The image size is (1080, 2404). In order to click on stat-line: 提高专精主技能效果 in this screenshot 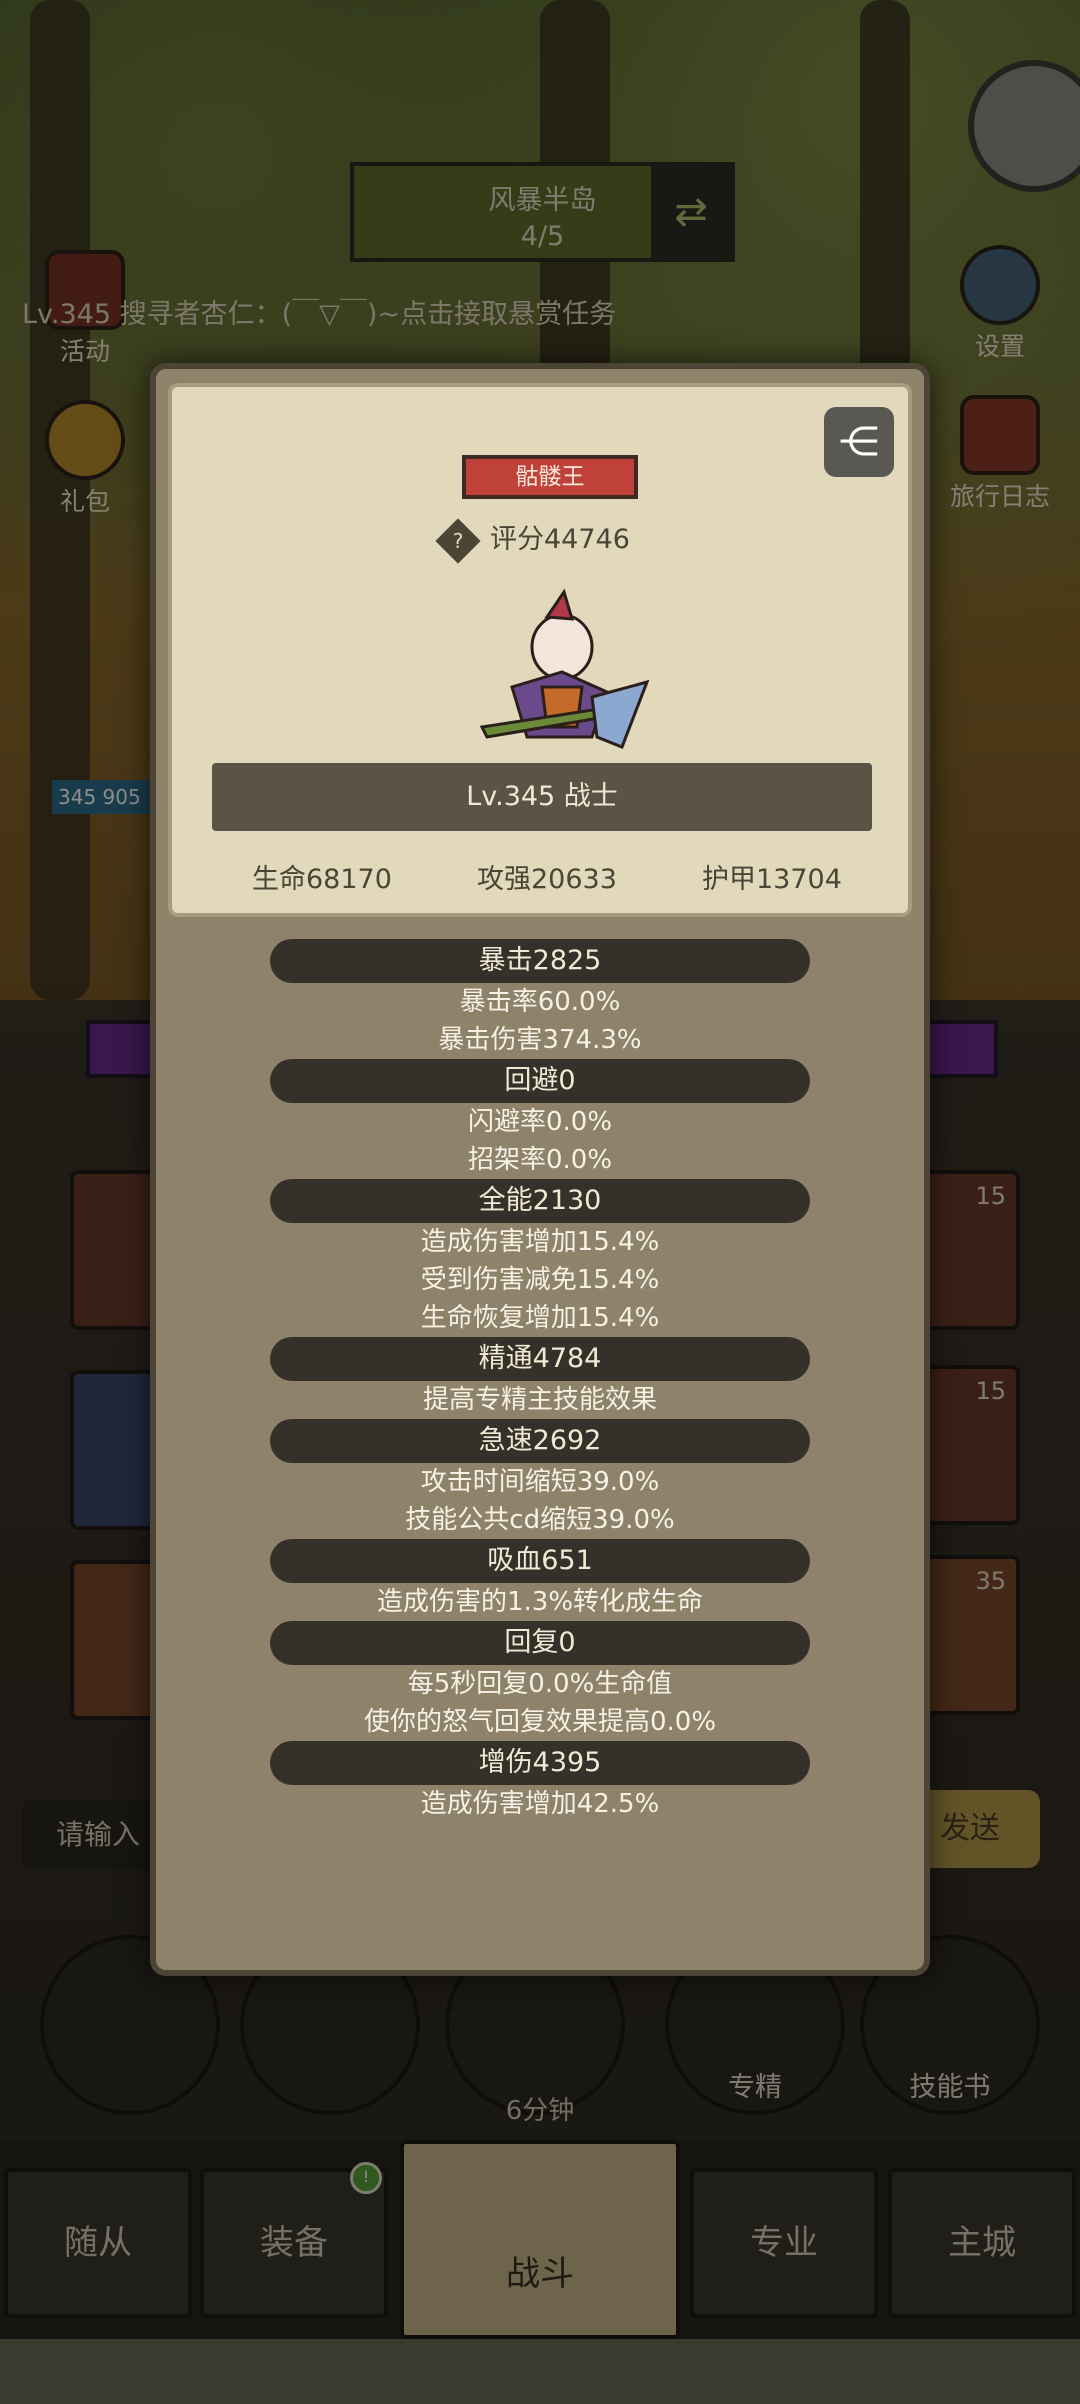, I will do `click(539, 1400)`.